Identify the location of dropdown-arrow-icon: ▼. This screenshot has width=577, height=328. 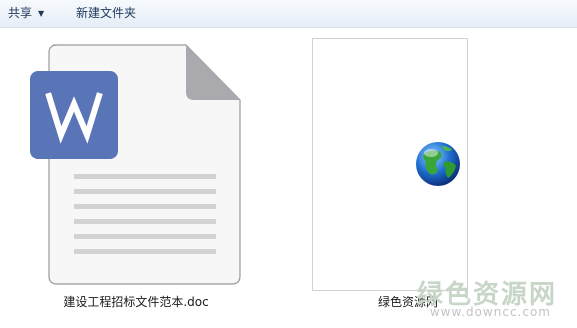
(41, 13).